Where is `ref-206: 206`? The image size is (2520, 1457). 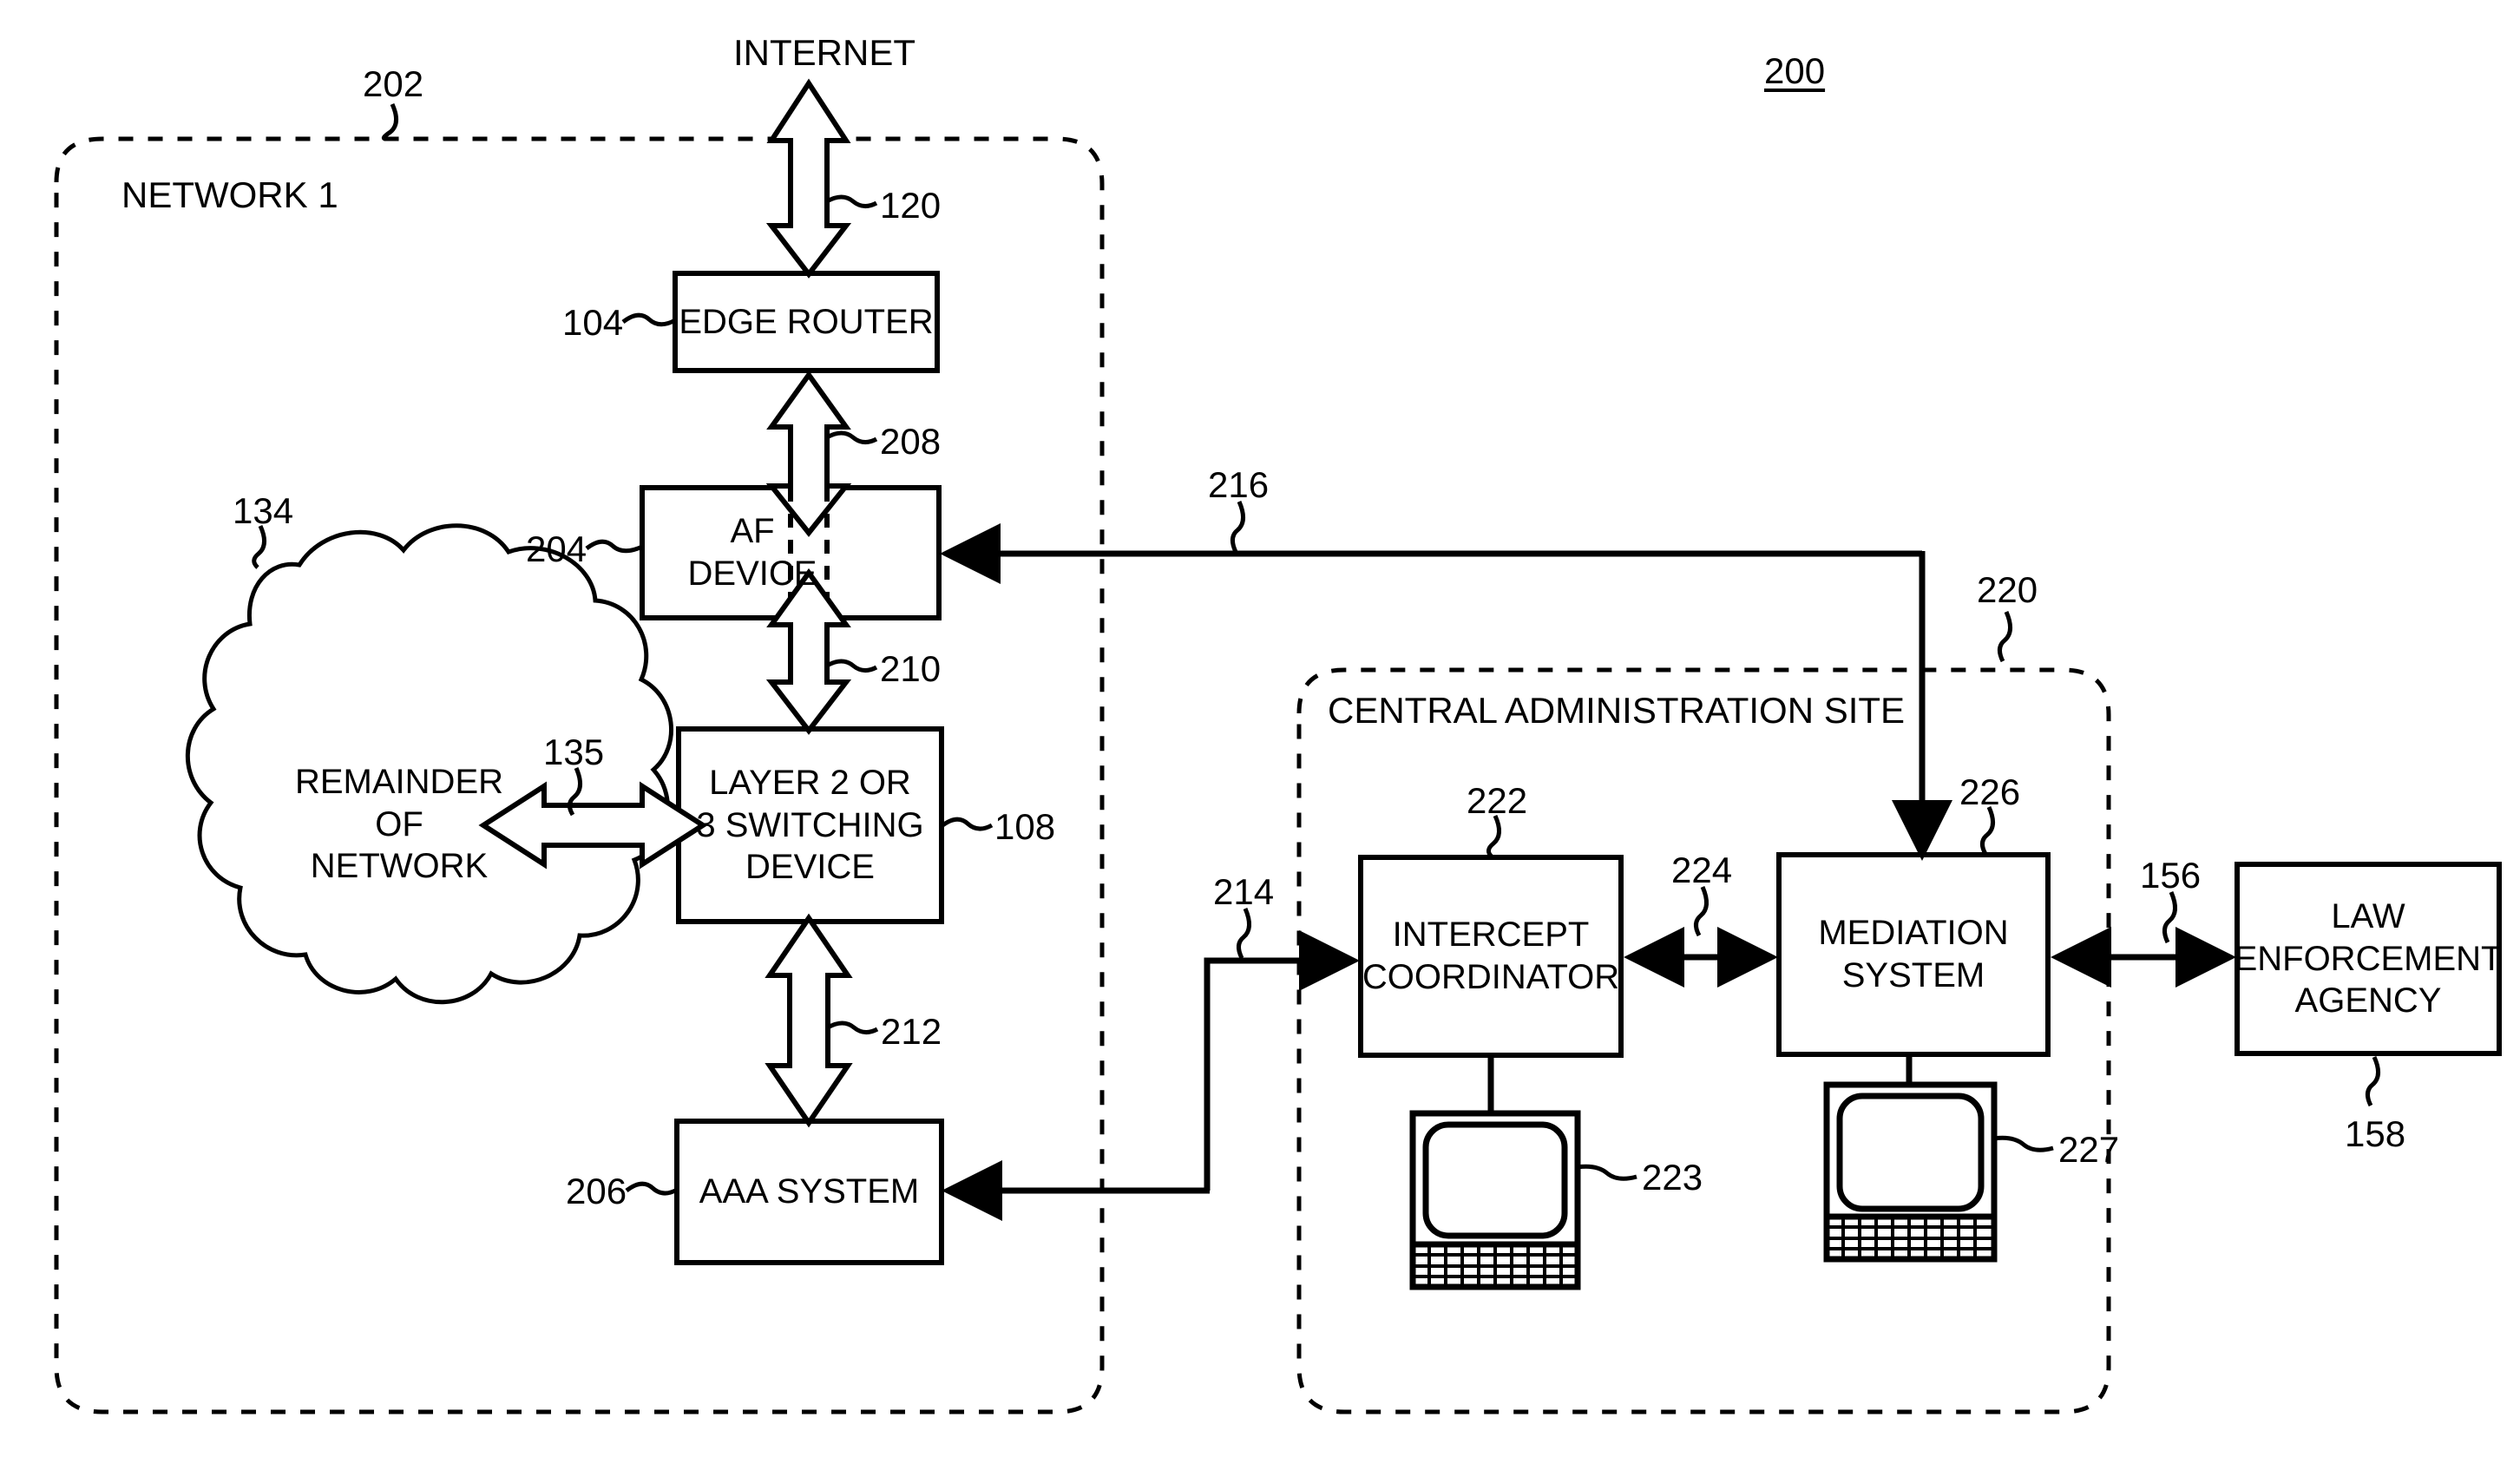
ref-206: 206 is located at coordinates (596, 1191).